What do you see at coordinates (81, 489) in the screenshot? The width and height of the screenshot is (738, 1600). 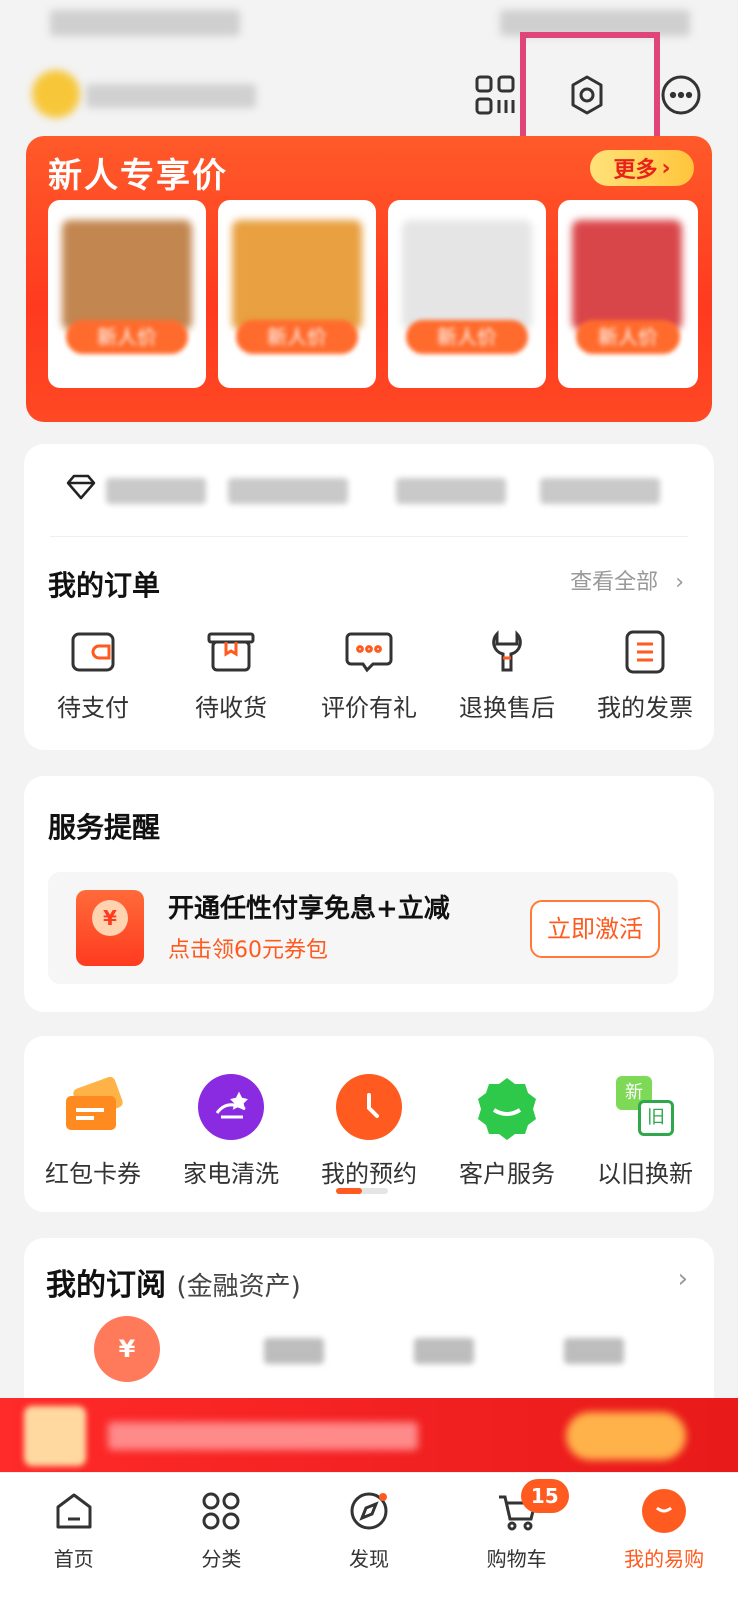 I see `diamond-icon` at bounding box center [81, 489].